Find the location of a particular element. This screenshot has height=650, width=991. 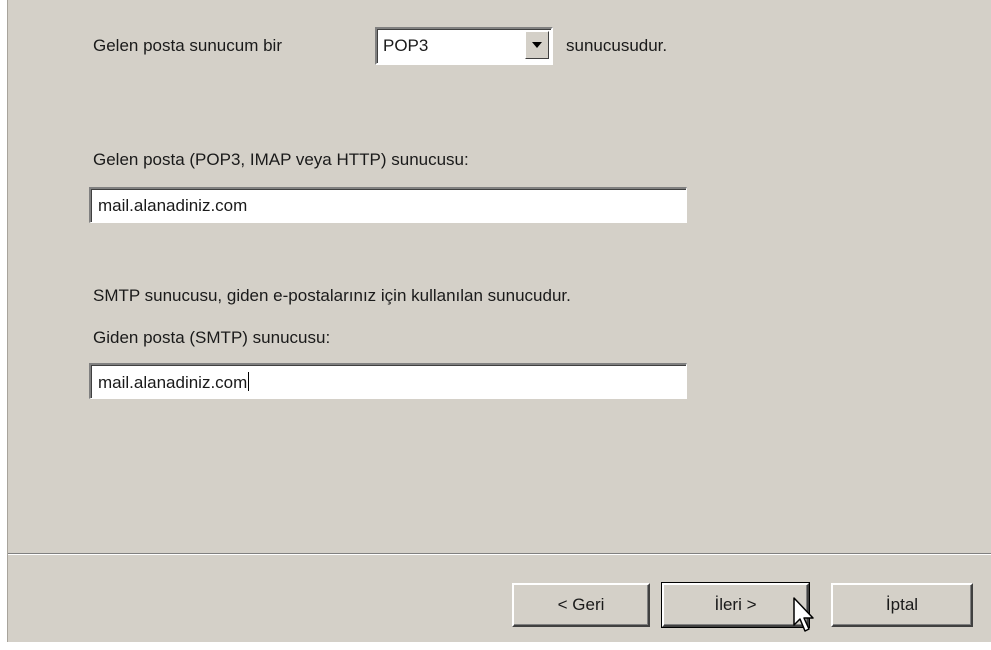

server-type-suffix-label: sunucusudur. is located at coordinates (617, 45).